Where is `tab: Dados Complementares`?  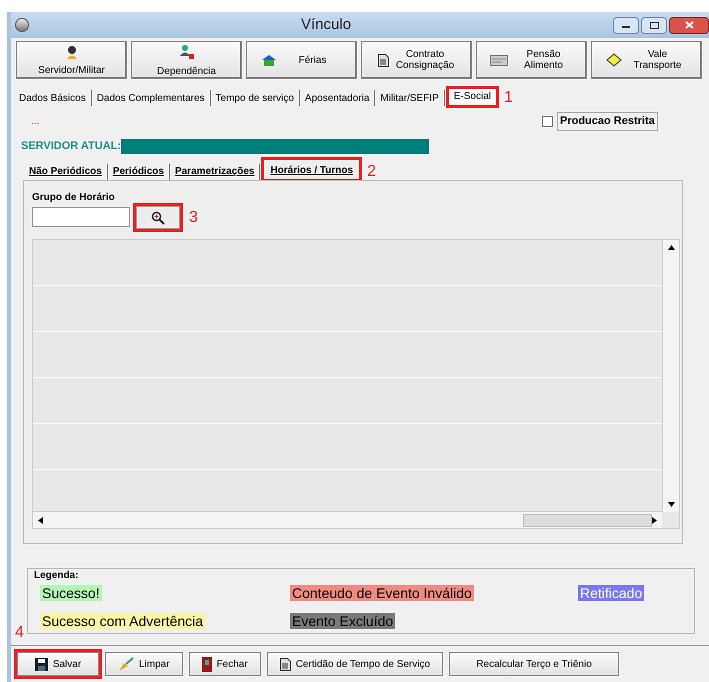 tab: Dados Complementares is located at coordinates (150, 98).